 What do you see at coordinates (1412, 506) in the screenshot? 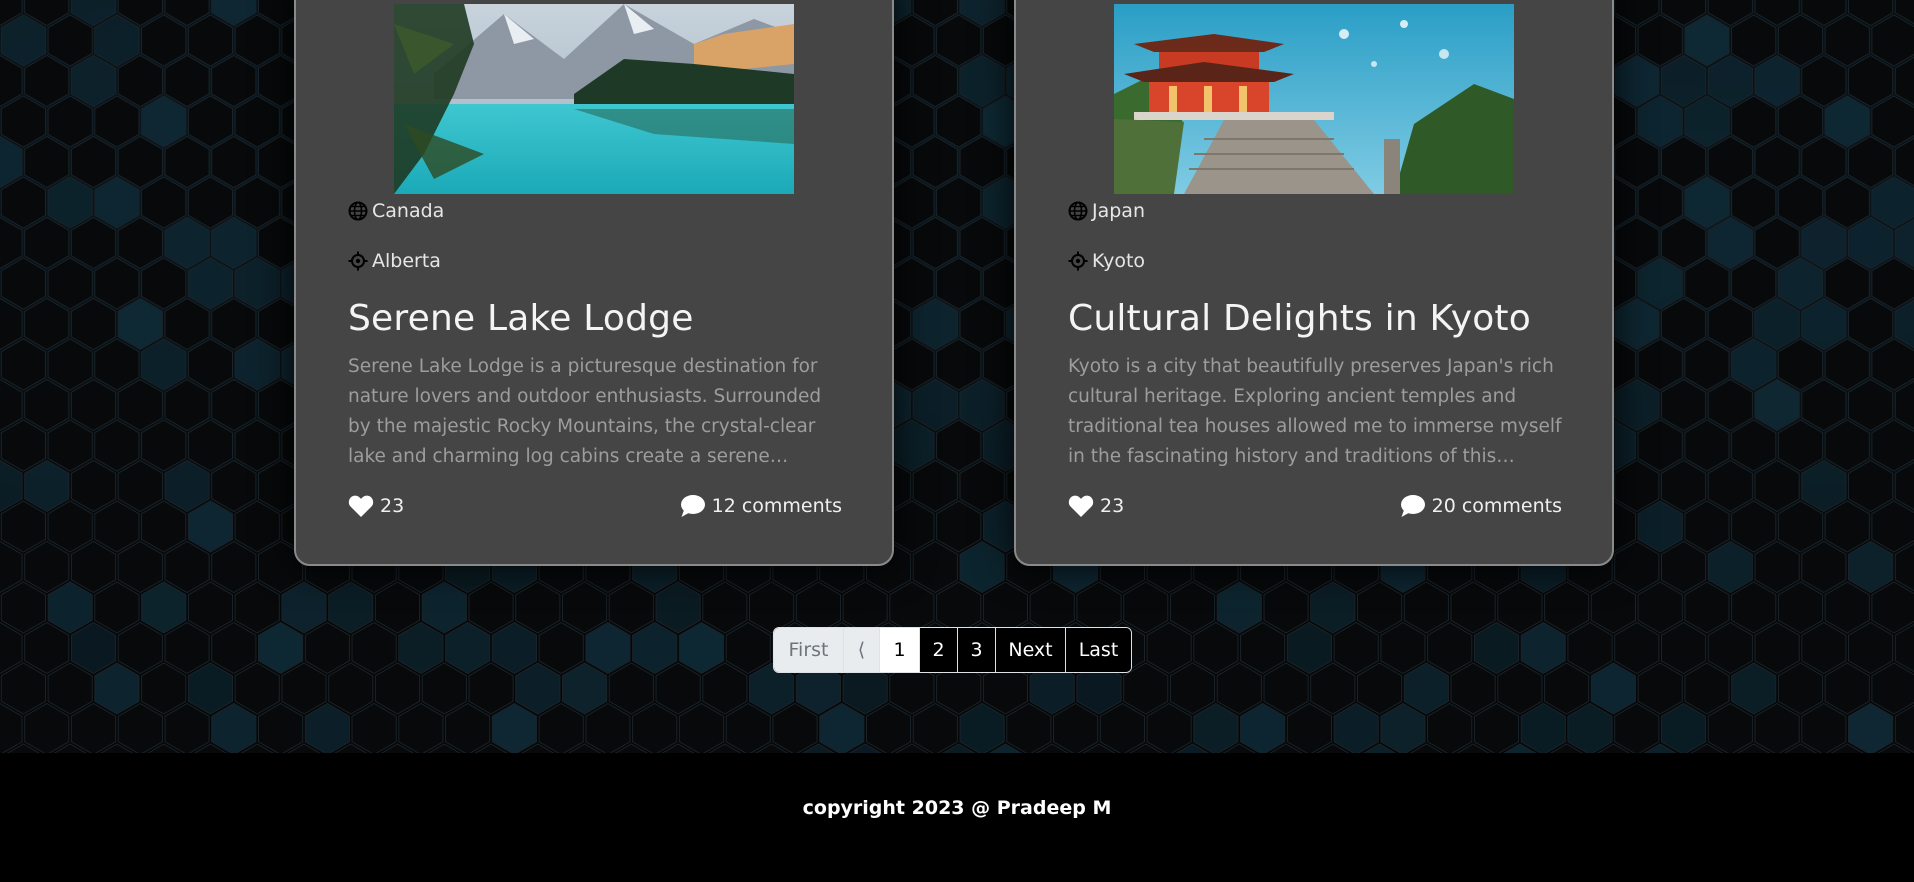
I see `comment-icon` at bounding box center [1412, 506].